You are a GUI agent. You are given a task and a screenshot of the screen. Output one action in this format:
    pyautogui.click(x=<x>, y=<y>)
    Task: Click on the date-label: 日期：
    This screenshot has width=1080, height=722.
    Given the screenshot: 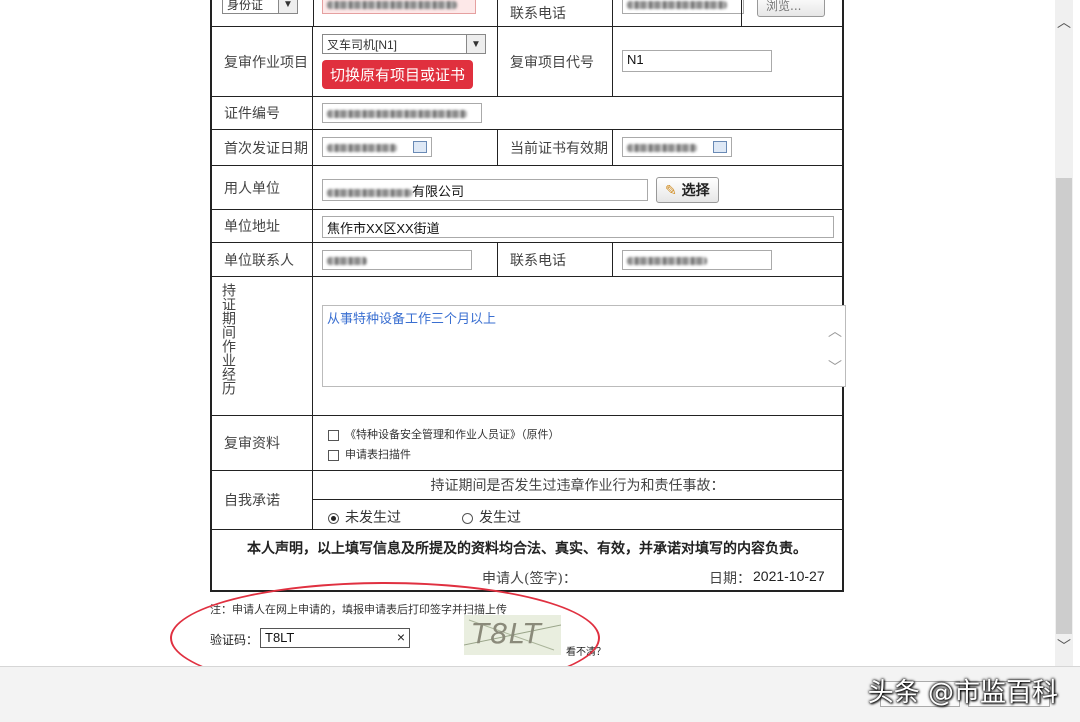 What is the action you would take?
    pyautogui.click(x=730, y=579)
    